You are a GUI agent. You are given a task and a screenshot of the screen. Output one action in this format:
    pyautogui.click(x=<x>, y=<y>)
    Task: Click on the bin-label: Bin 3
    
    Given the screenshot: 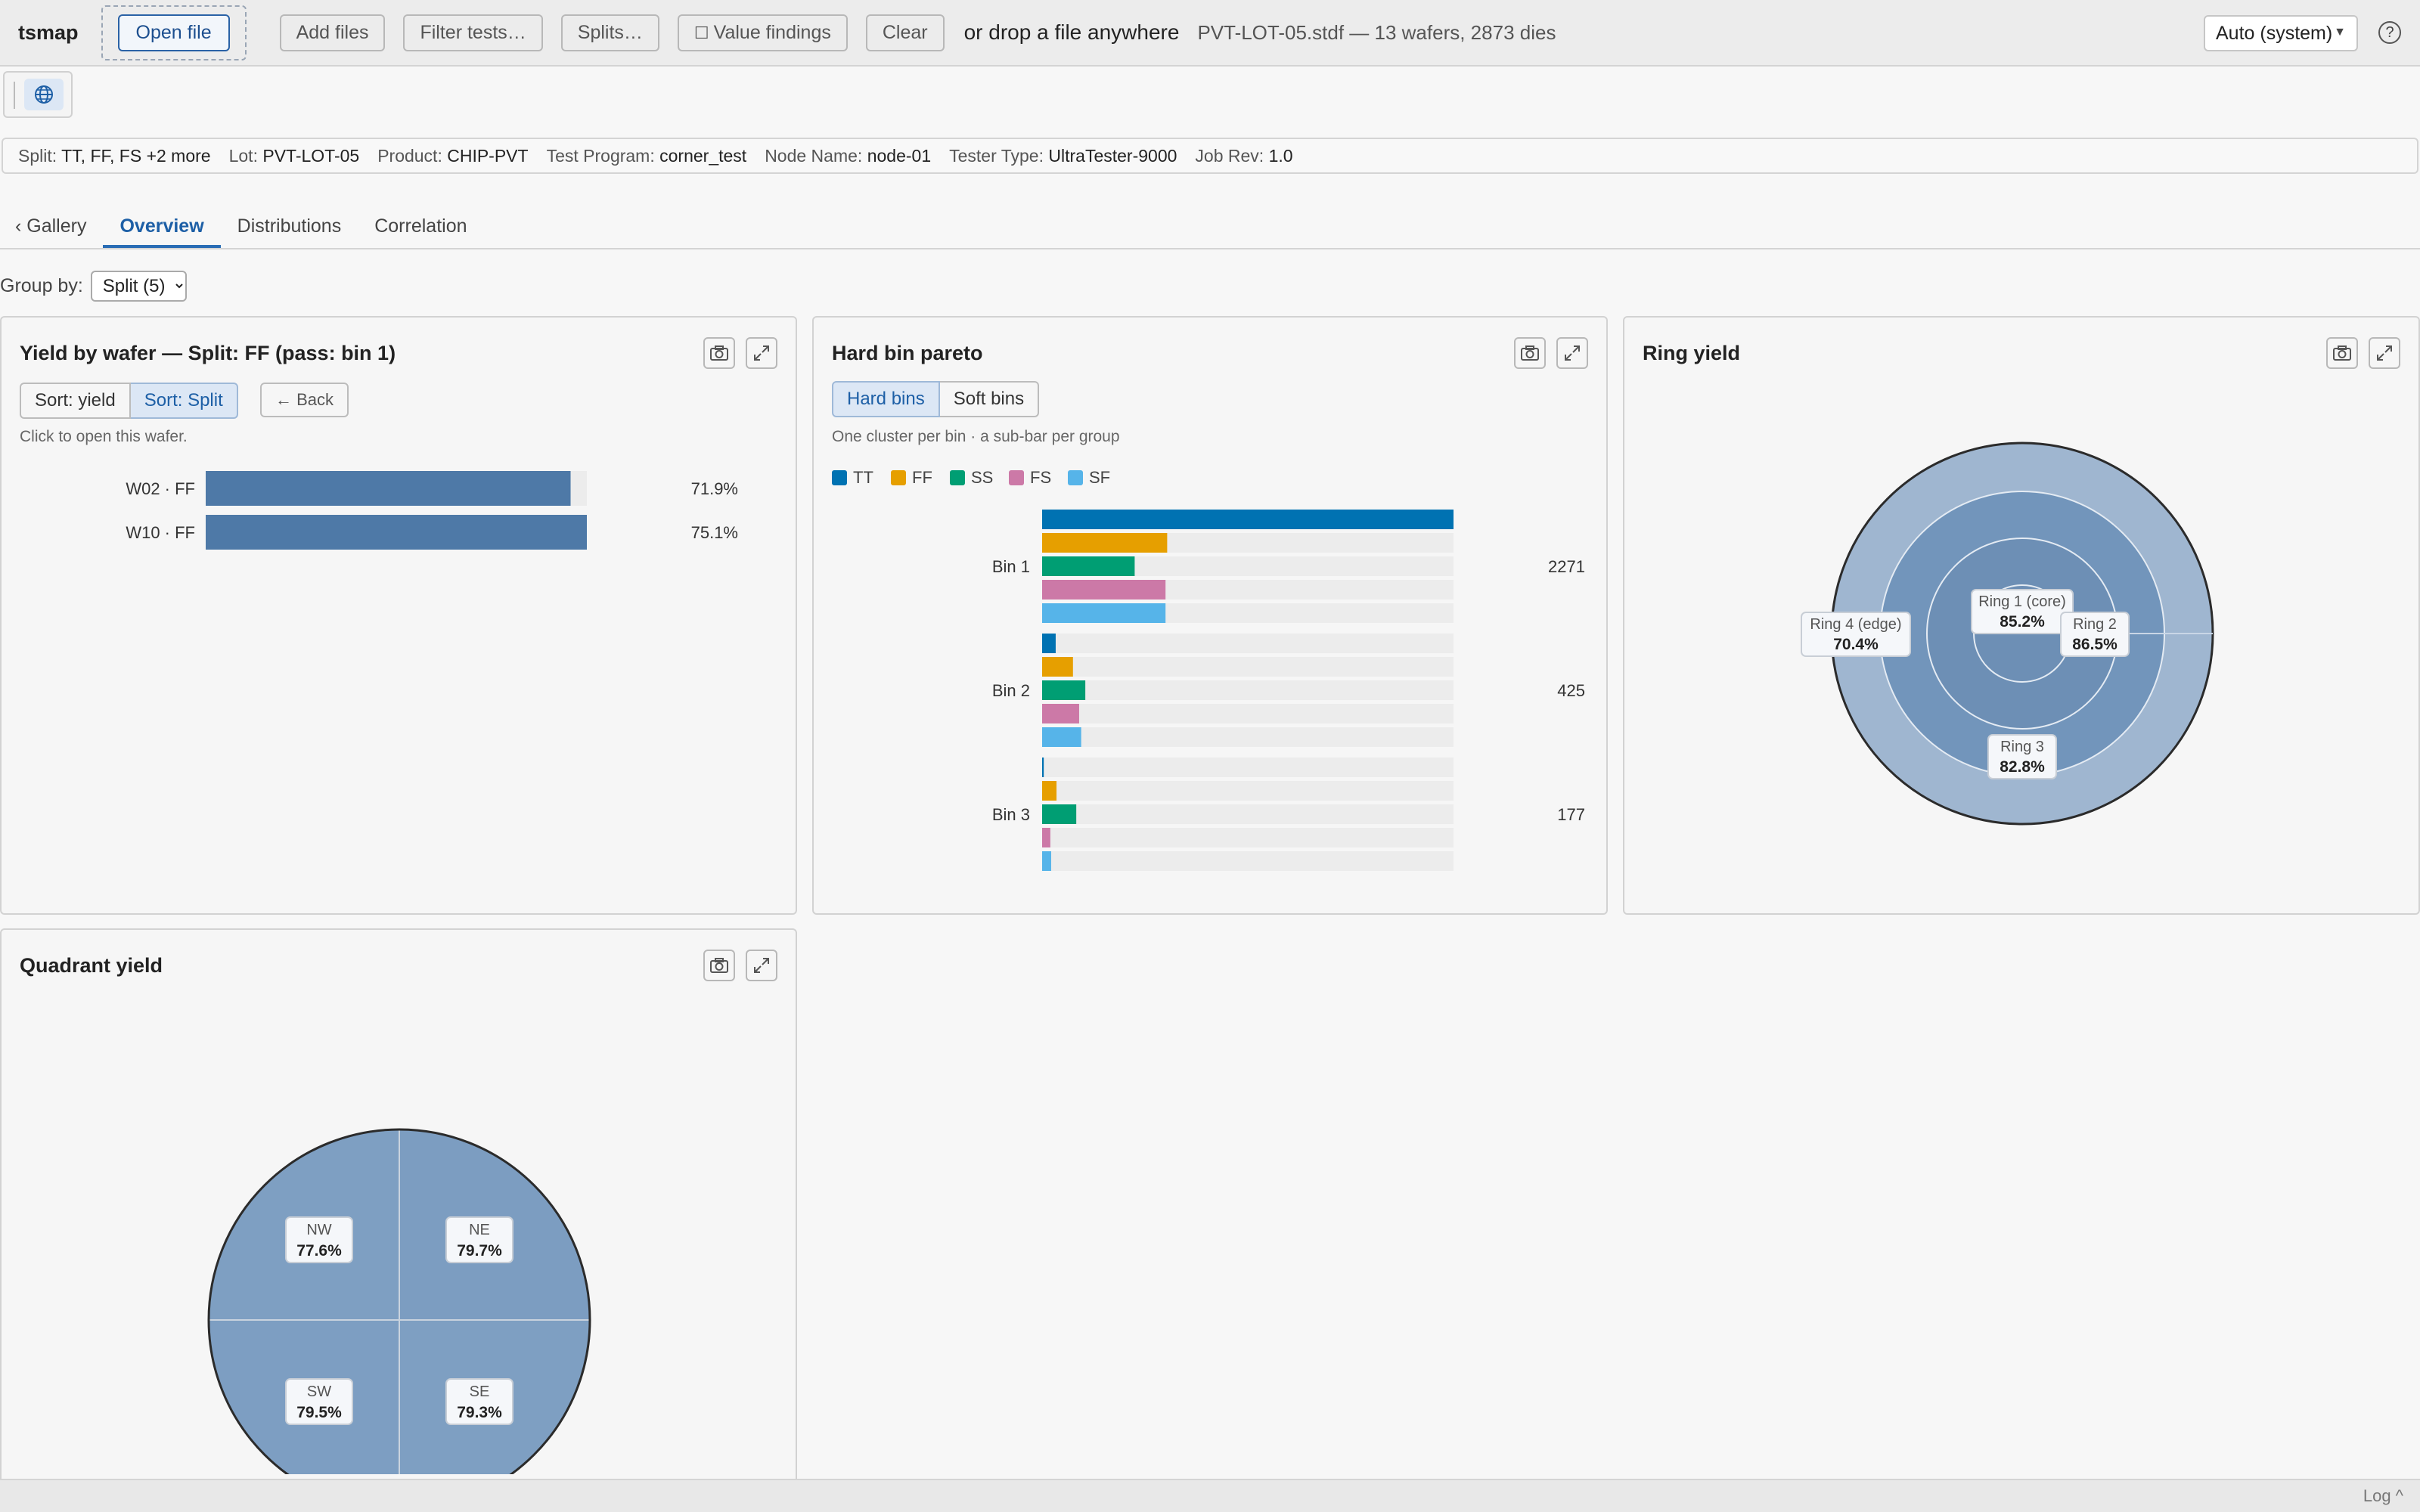 What is the action you would take?
    pyautogui.click(x=1011, y=815)
    